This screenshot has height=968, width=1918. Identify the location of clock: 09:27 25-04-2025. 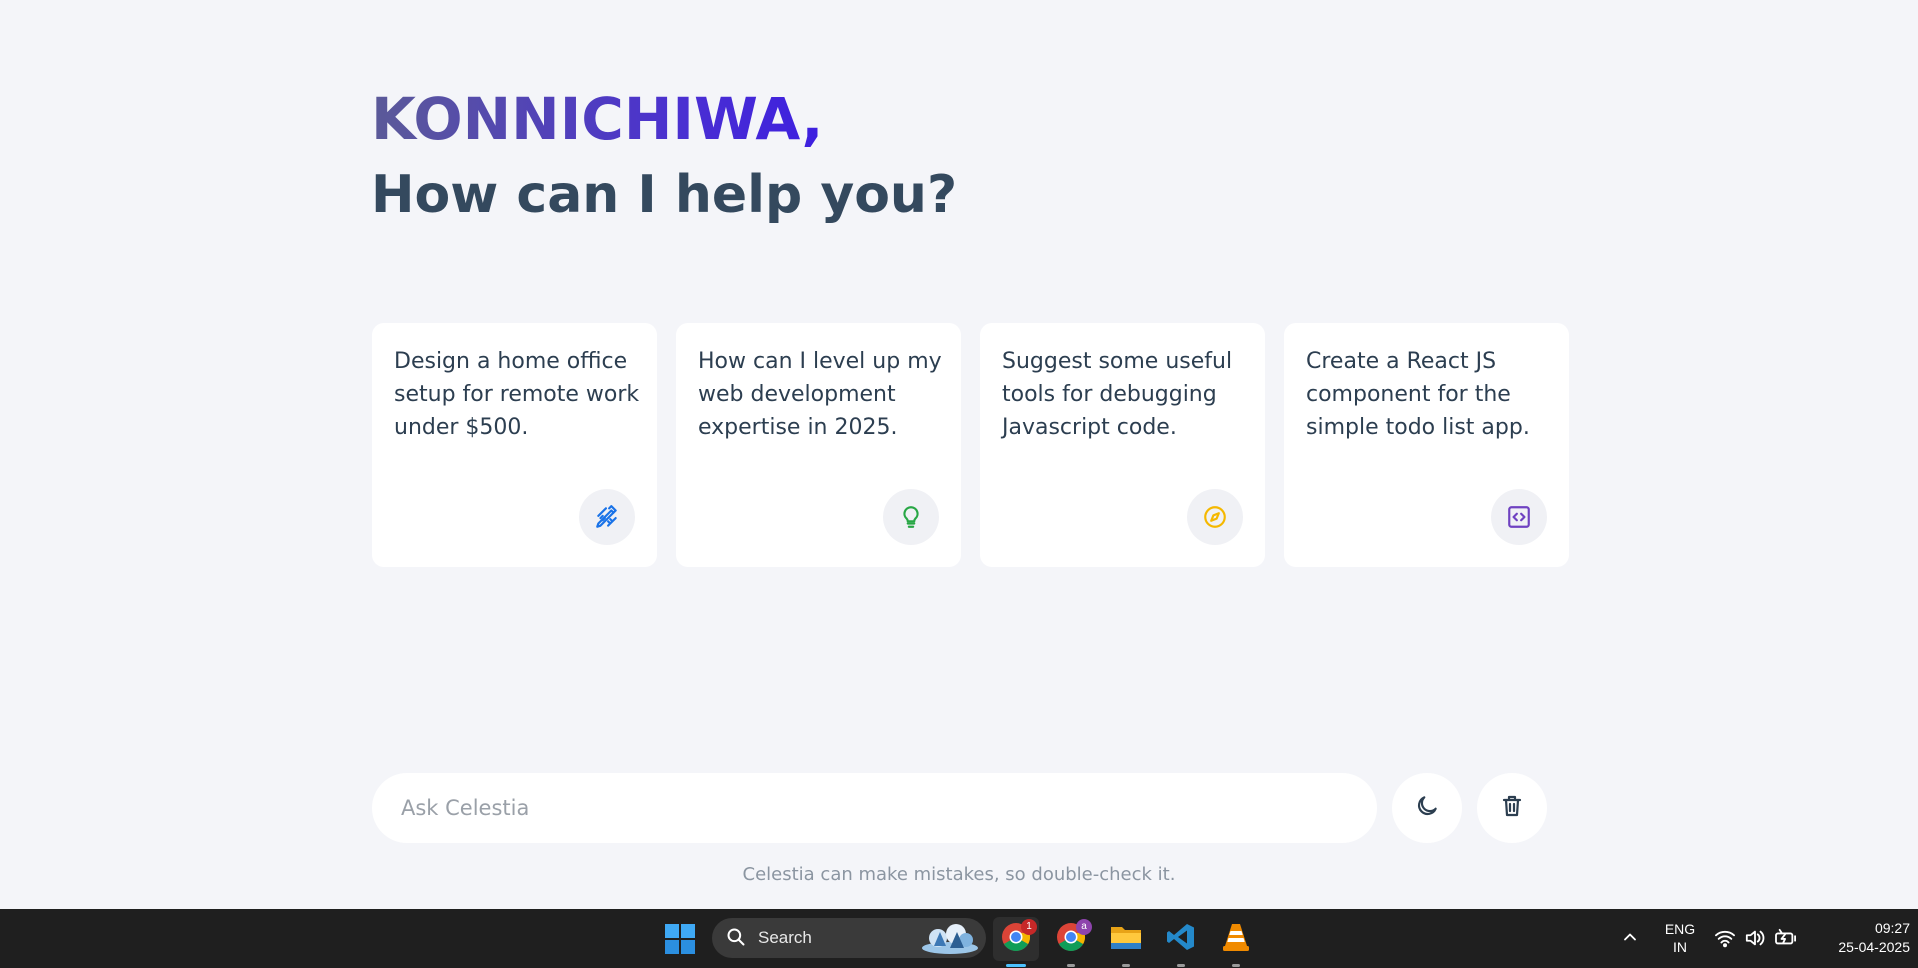
(1860, 938).